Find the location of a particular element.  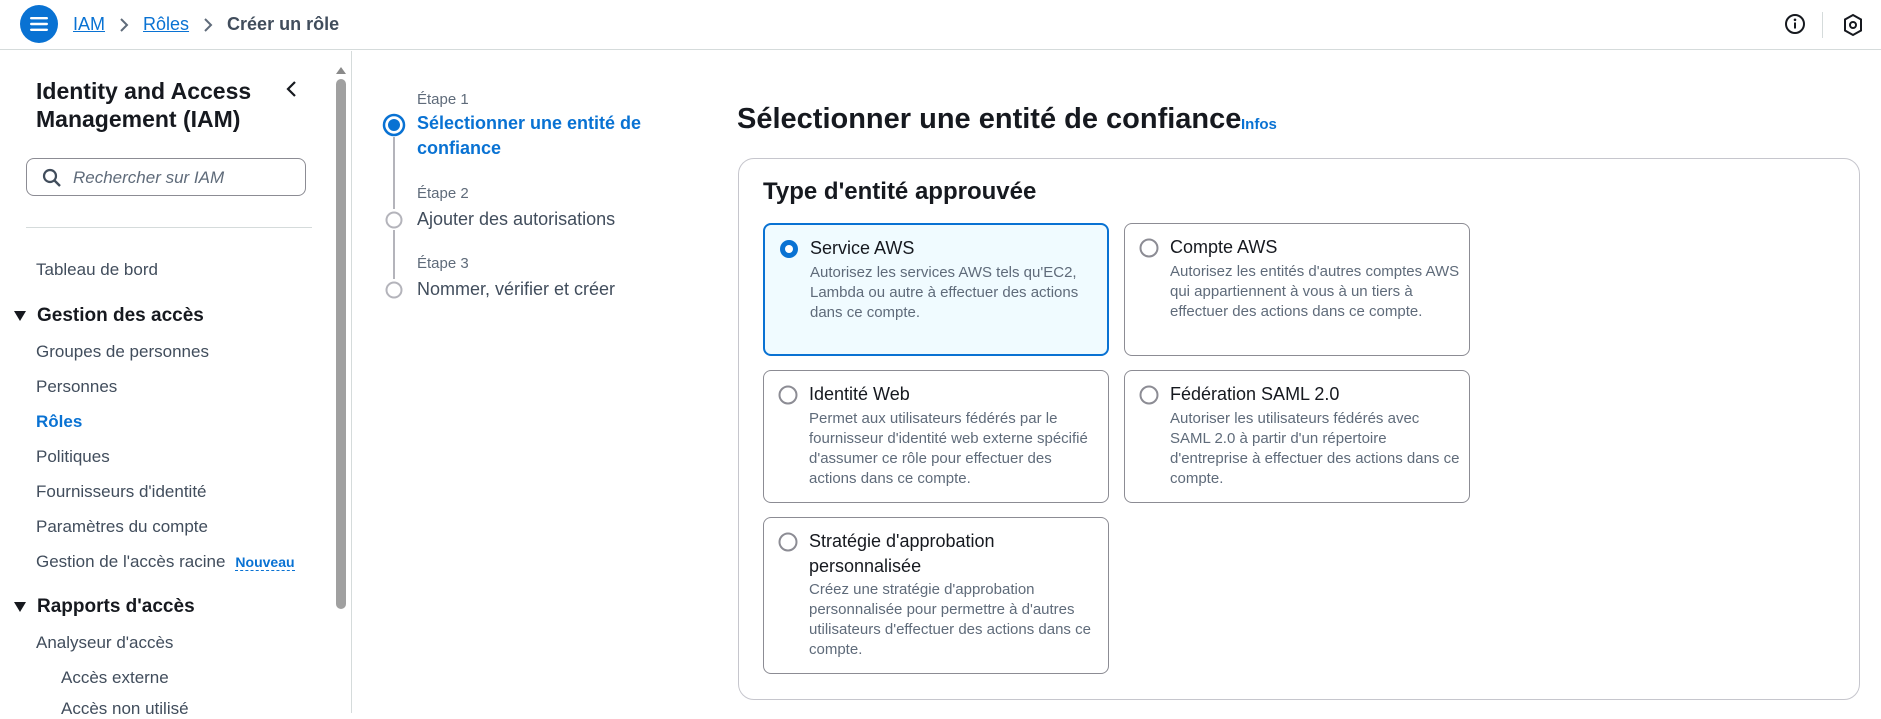

option-title: Fédération SAML 2.0 is located at coordinates (1255, 394).